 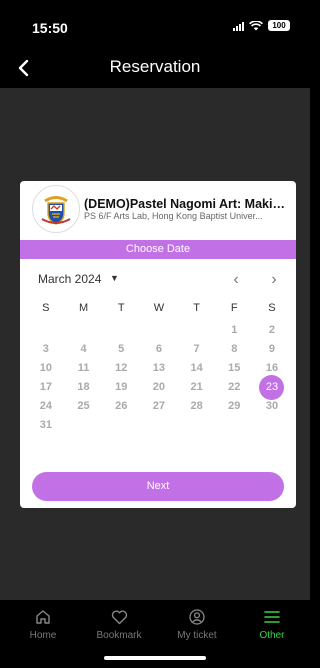 I want to click on next-button: Next, so click(x=158, y=486).